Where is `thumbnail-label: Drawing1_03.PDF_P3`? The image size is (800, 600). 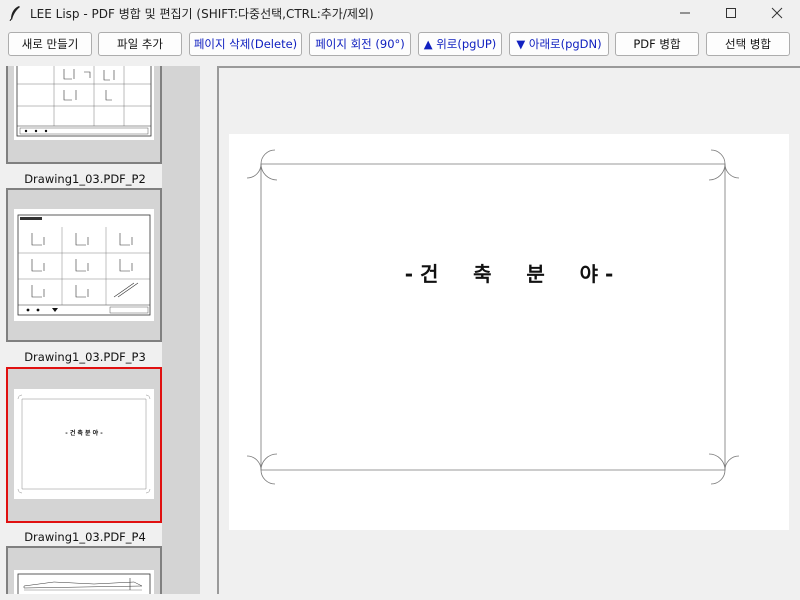
thumbnail-label: Drawing1_03.PDF_P3 is located at coordinates (85, 357).